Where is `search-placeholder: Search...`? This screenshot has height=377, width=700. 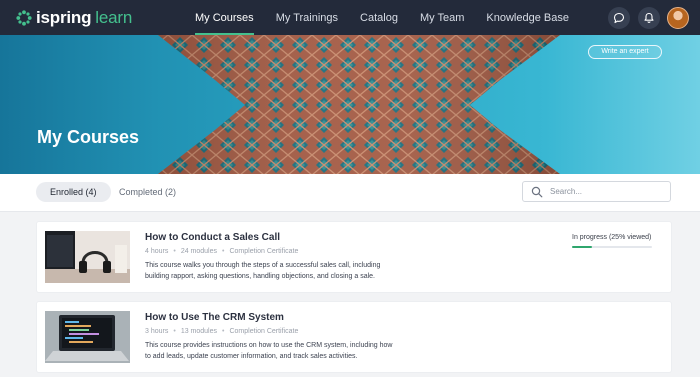
search-placeholder: Search... is located at coordinates (566, 191).